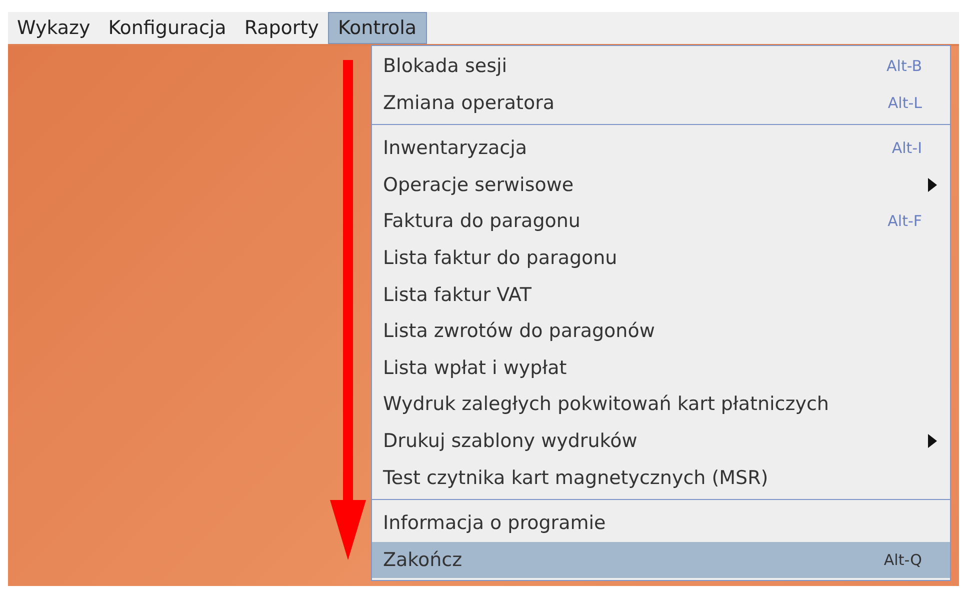 This screenshot has height=595, width=967. Describe the element at coordinates (500, 259) in the screenshot. I see `menu-item-label: Lista faktur do paragonu` at that location.